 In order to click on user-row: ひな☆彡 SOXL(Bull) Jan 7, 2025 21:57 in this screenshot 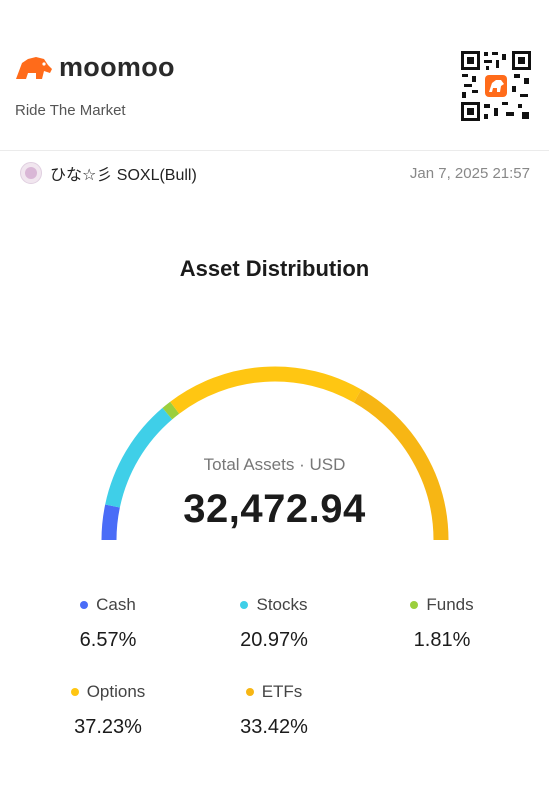, I will do `click(275, 173)`.